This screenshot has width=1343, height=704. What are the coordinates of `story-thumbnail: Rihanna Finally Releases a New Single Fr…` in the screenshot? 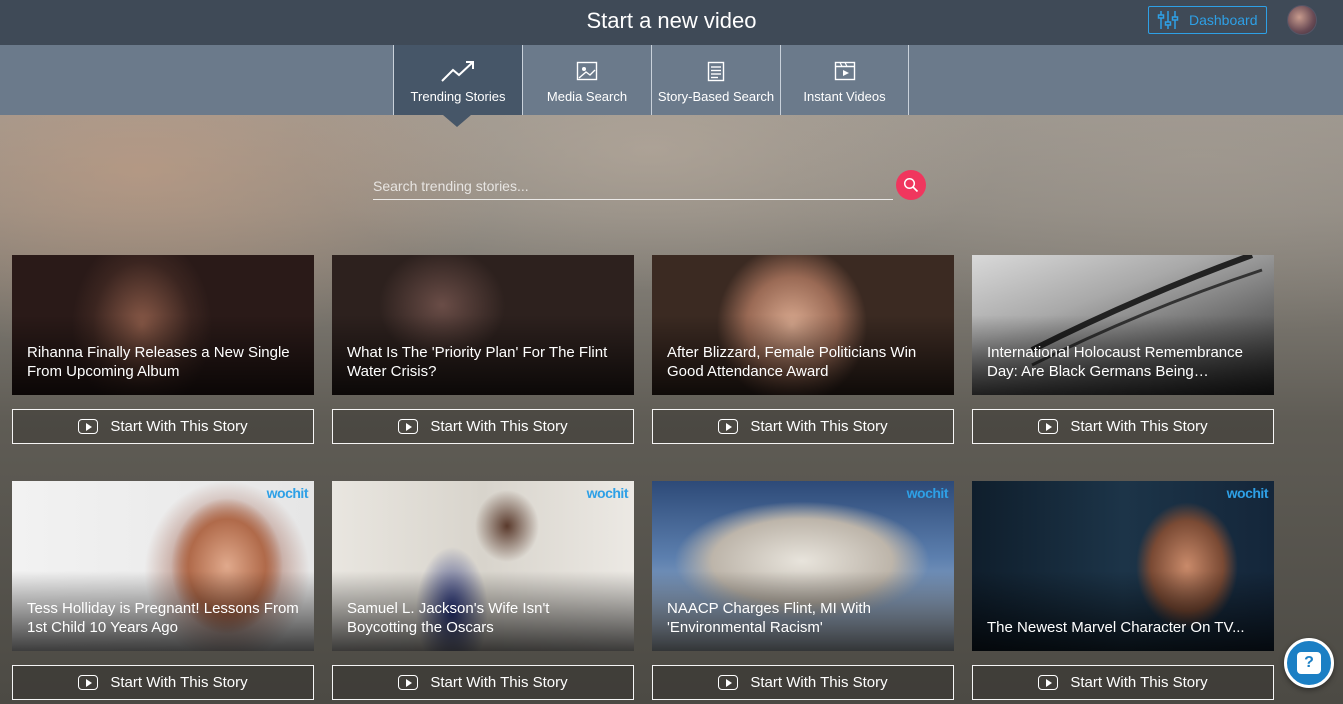 It's located at (163, 325).